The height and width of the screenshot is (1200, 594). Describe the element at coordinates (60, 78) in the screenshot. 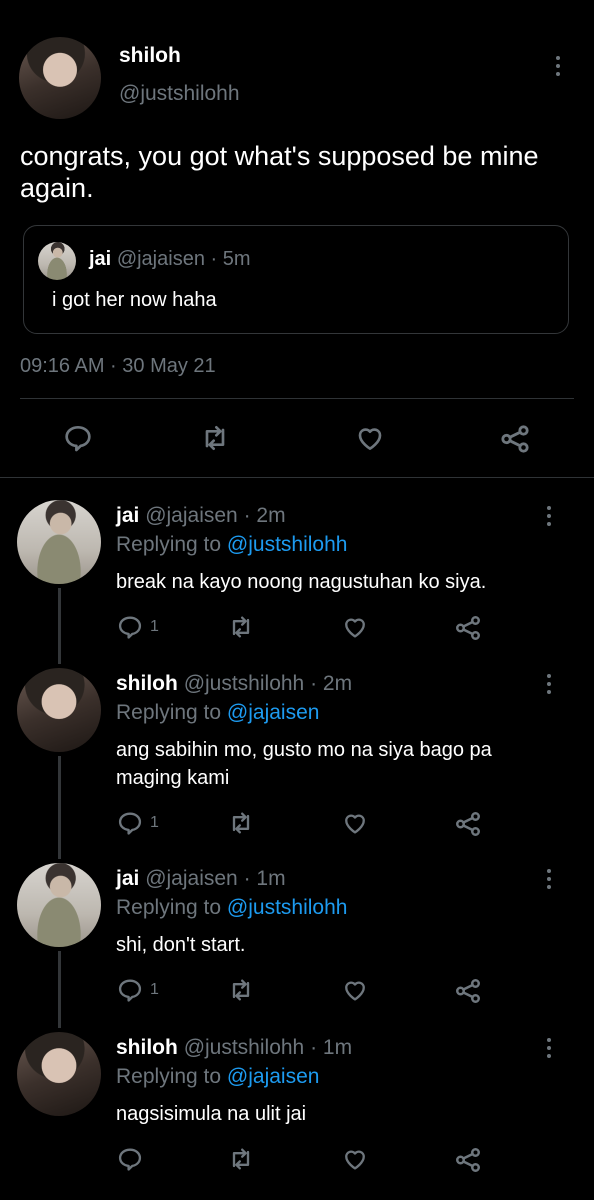

I see `main-avatar` at that location.